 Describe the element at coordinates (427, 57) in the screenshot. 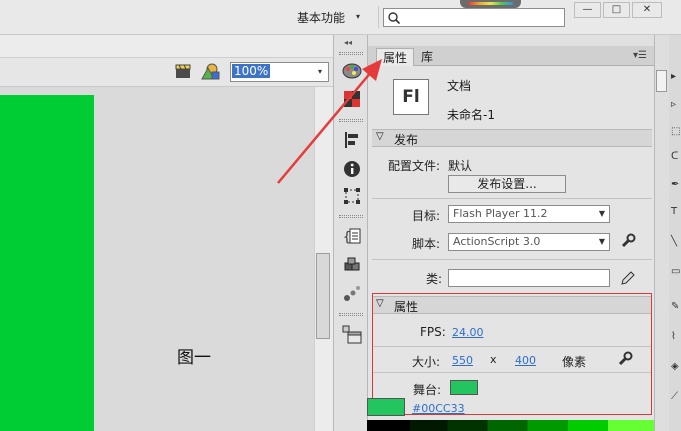

I see `tab-library: 库` at that location.